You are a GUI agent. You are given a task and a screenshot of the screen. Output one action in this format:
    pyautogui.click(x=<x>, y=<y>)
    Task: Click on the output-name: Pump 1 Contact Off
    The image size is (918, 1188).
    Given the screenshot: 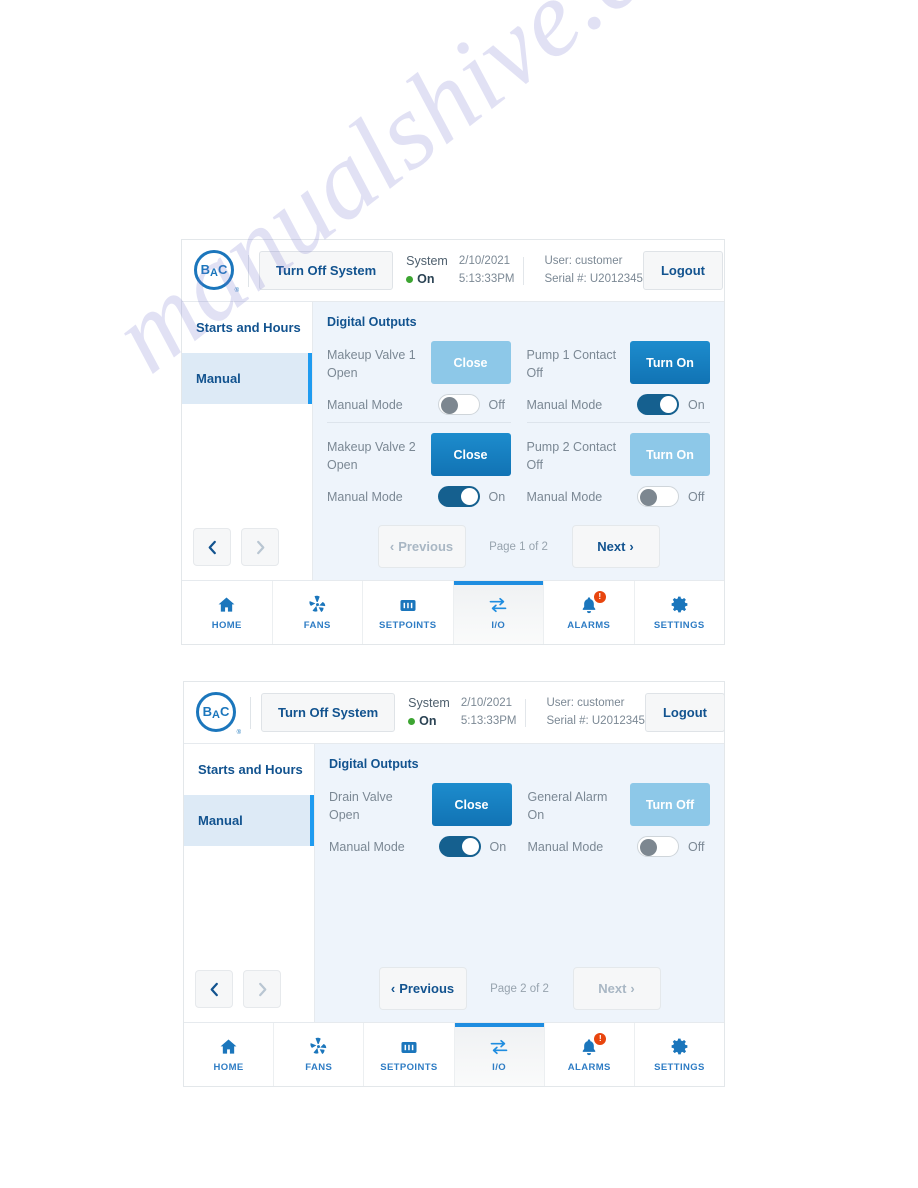 What is the action you would take?
    pyautogui.click(x=572, y=362)
    